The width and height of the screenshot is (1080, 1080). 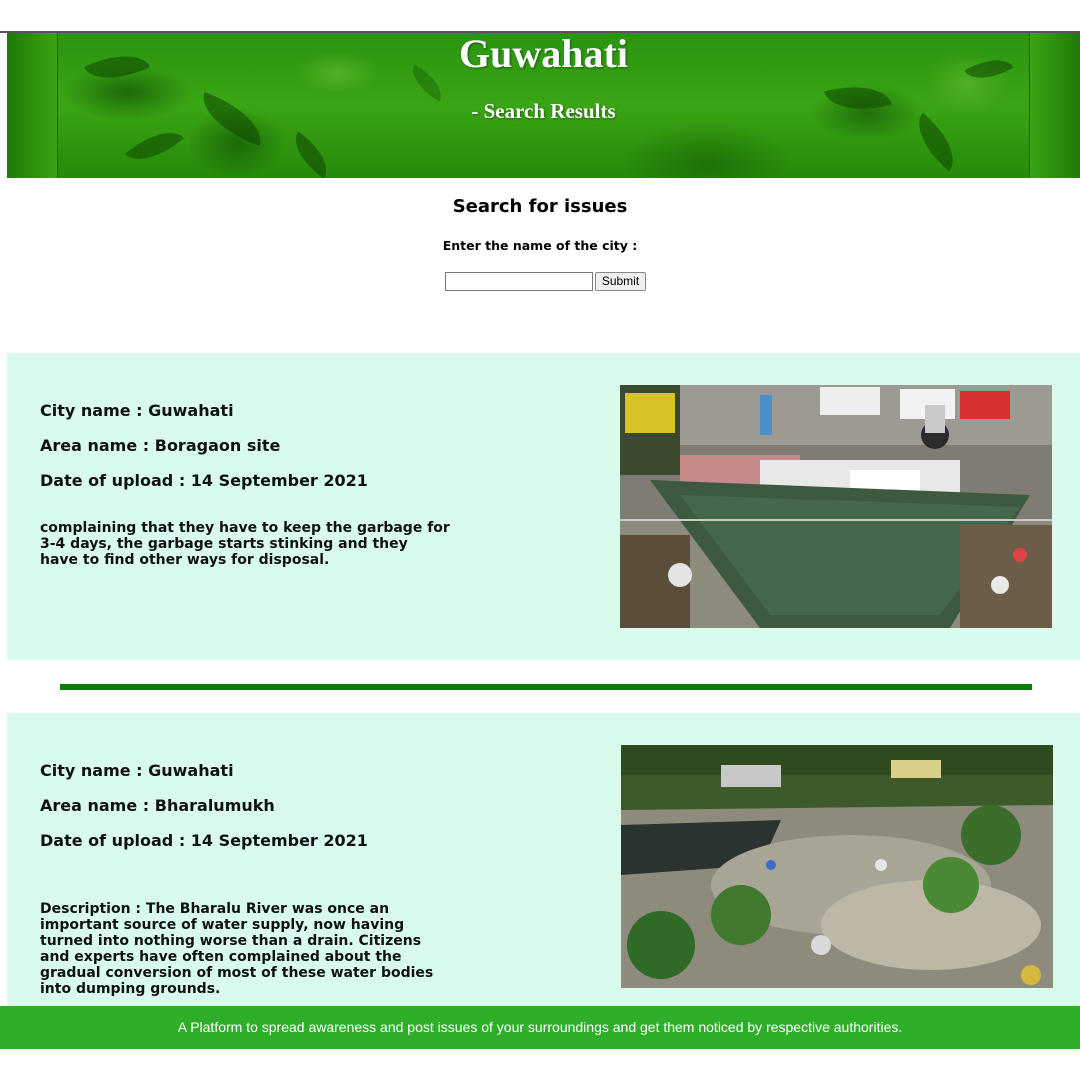 I want to click on section-divider, so click(x=546, y=687).